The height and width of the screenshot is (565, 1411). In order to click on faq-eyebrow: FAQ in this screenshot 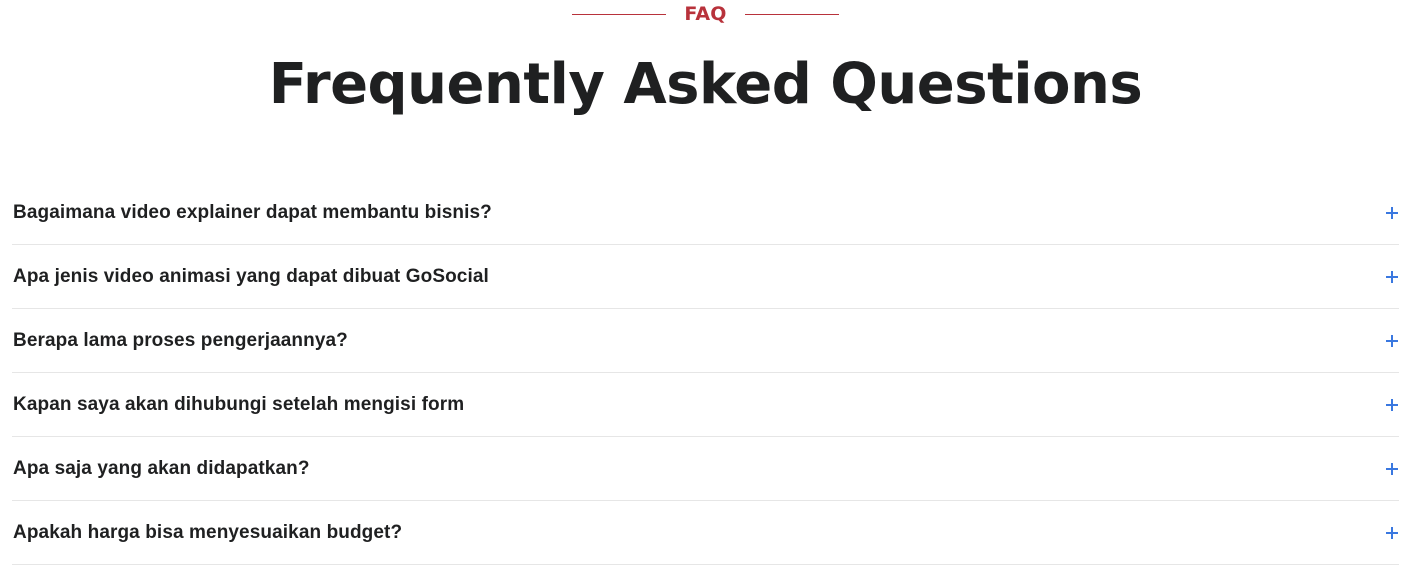, I will do `click(705, 14)`.